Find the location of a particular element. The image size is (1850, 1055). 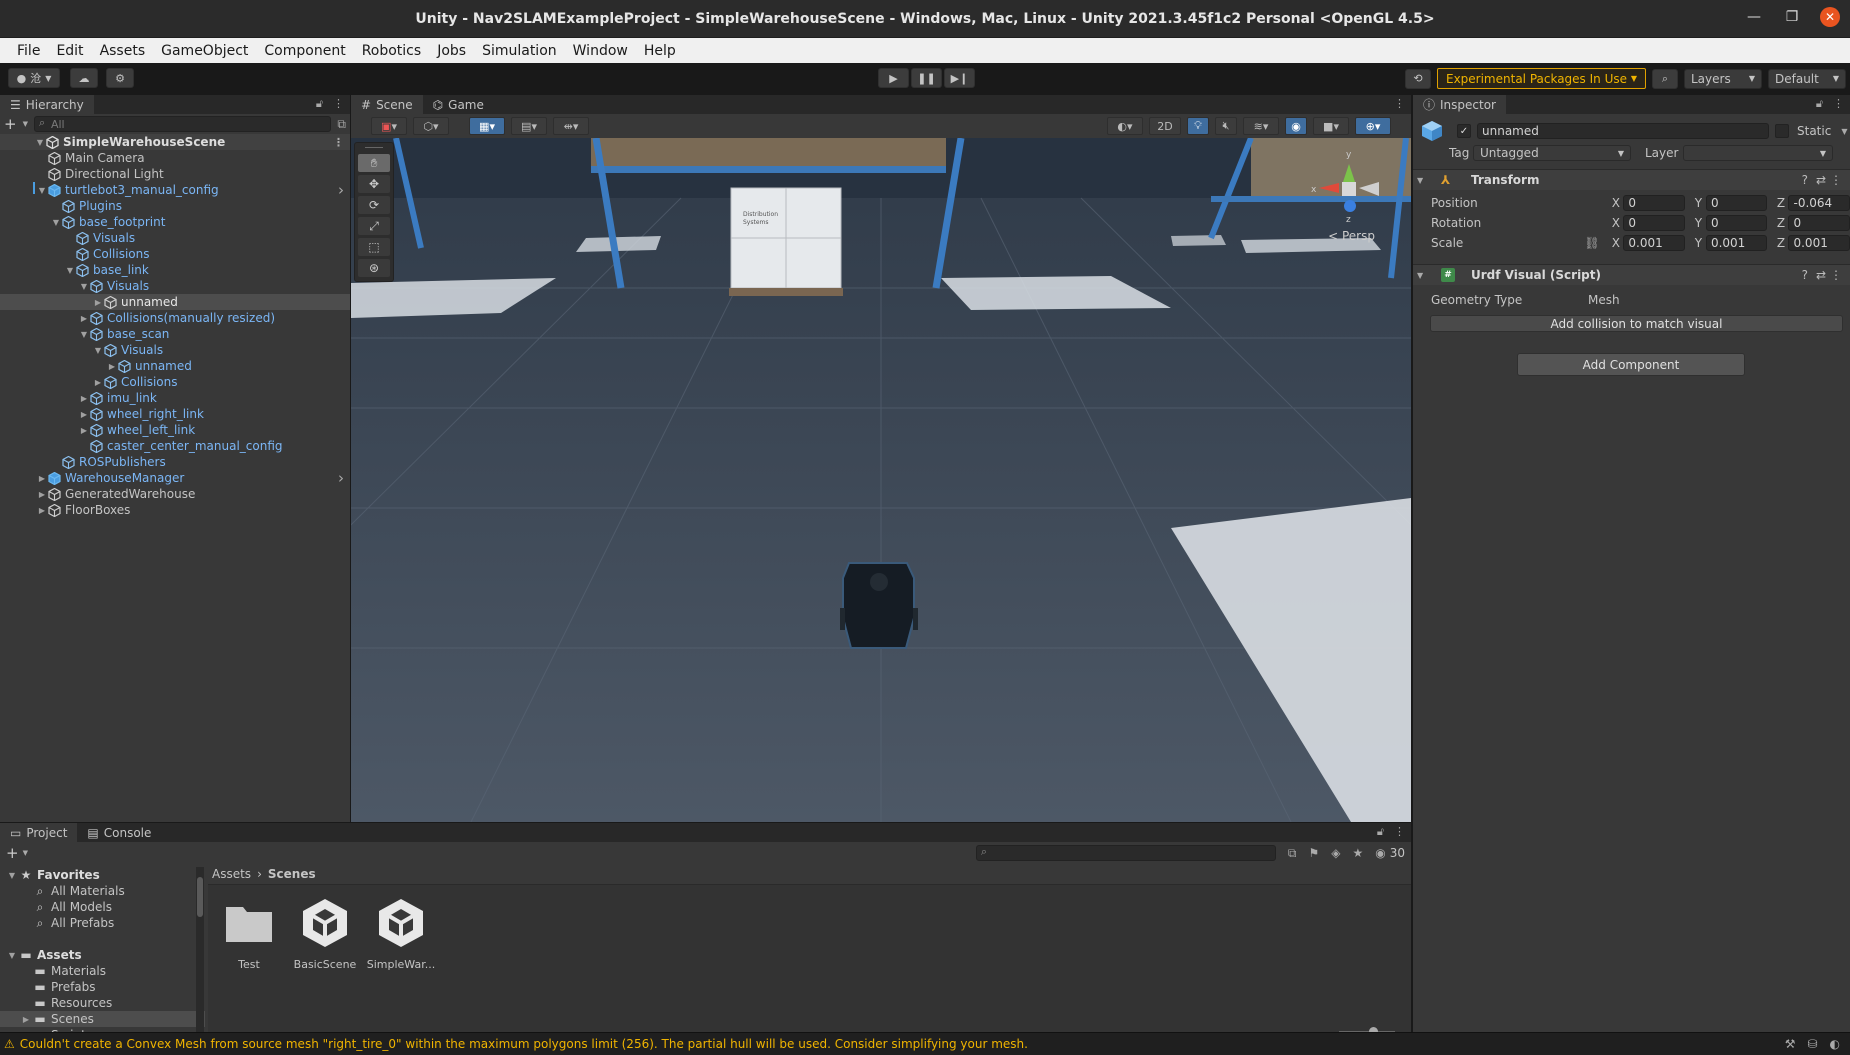

pause-button: ❚❚ is located at coordinates (926, 78).